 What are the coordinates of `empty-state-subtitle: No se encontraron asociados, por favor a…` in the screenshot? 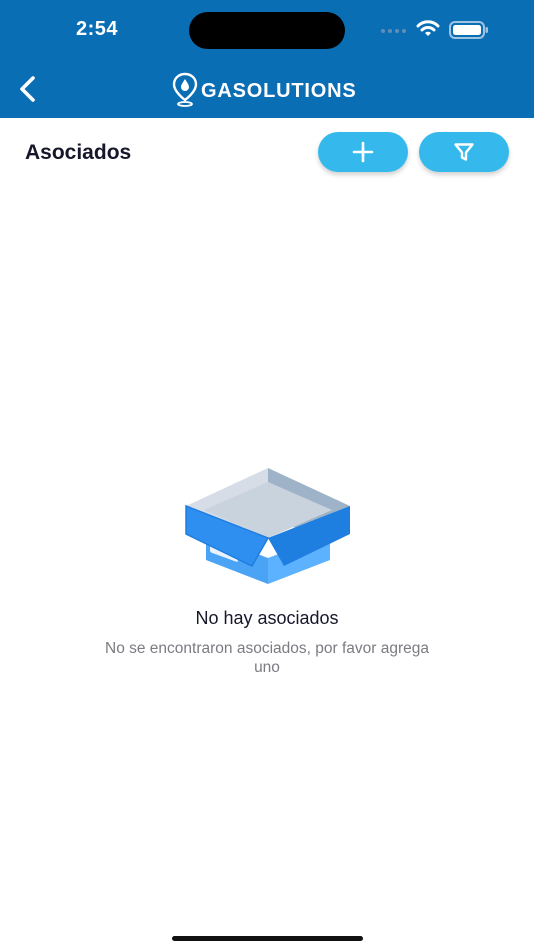 It's located at (267, 658).